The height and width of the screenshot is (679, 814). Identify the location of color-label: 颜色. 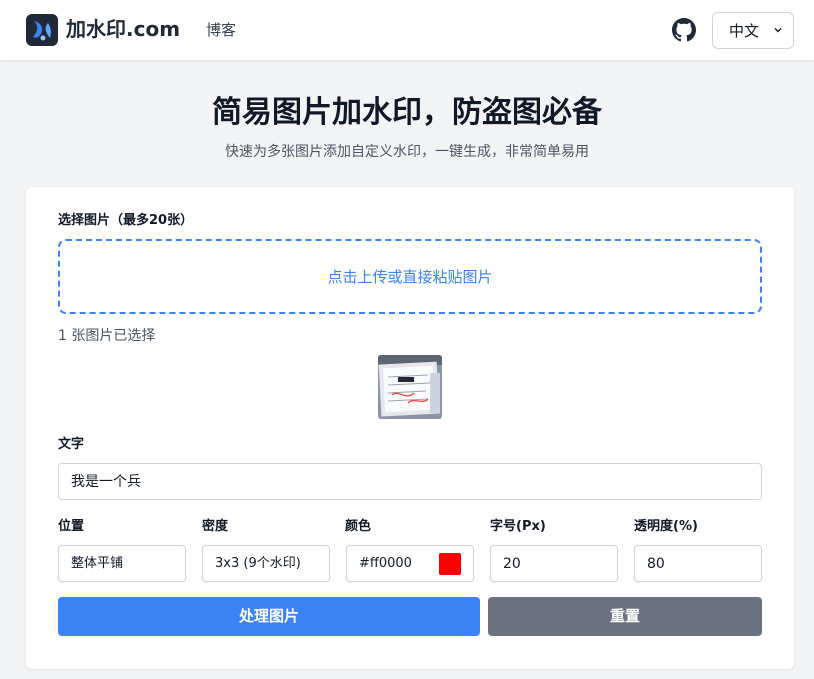
(358, 526).